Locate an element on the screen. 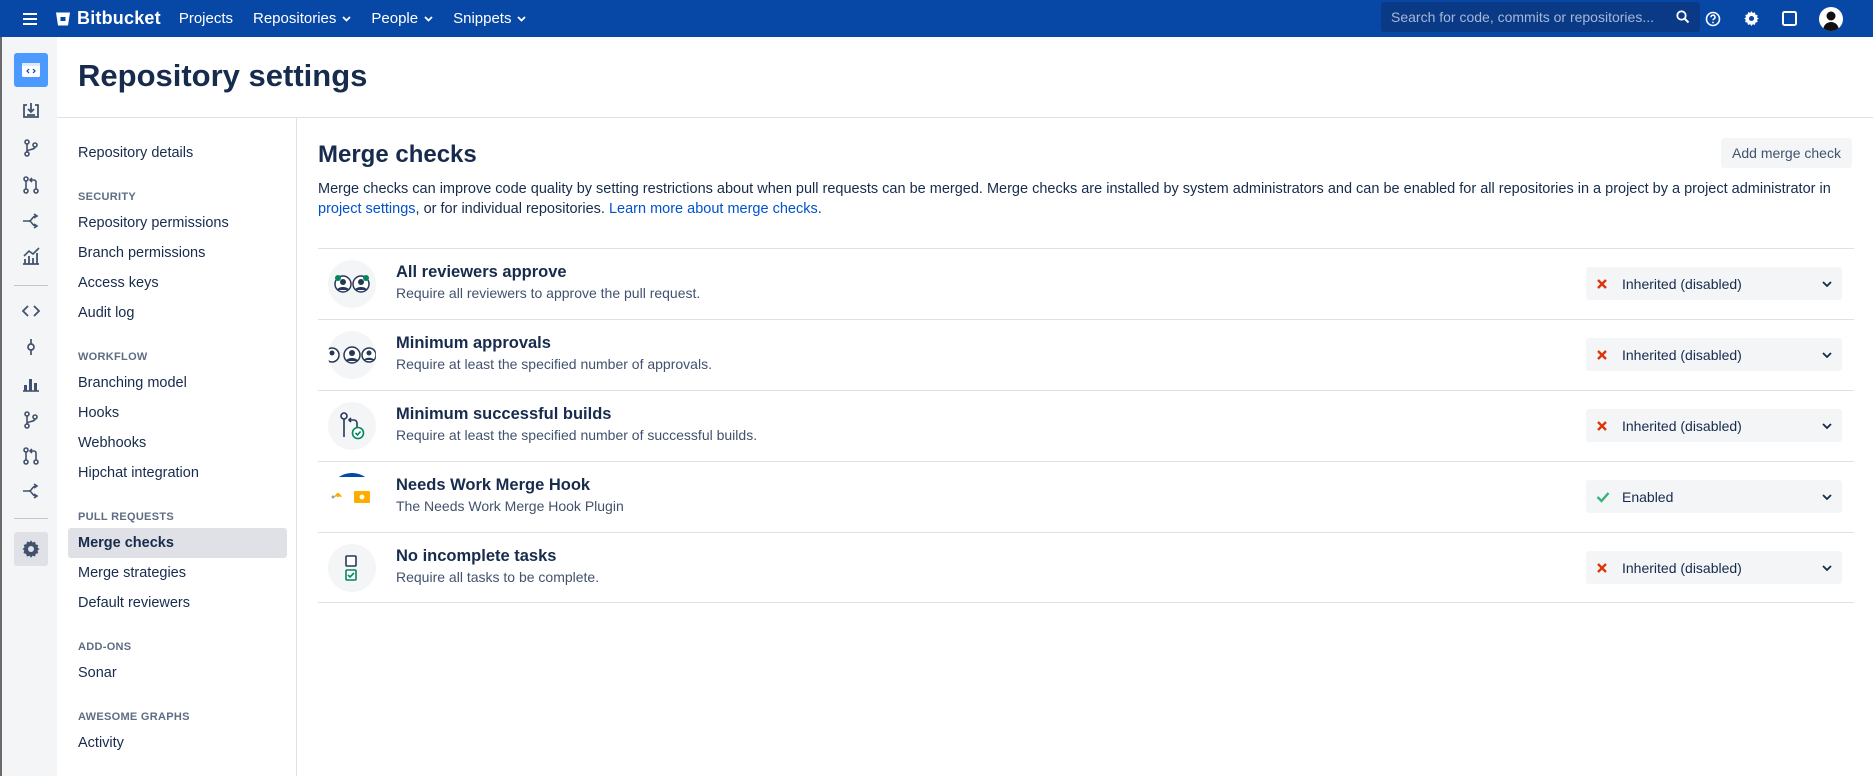  nav-label: Repositories is located at coordinates (295, 18).